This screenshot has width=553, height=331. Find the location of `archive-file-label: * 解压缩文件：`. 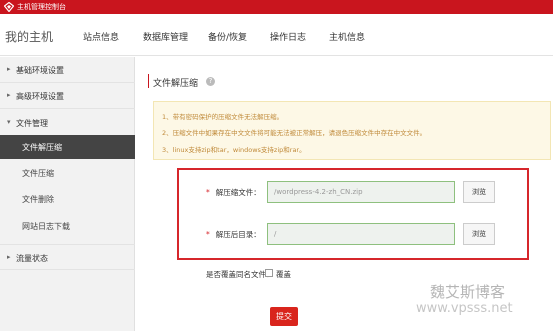

archive-file-label: * 解压缩文件： is located at coordinates (233, 192).